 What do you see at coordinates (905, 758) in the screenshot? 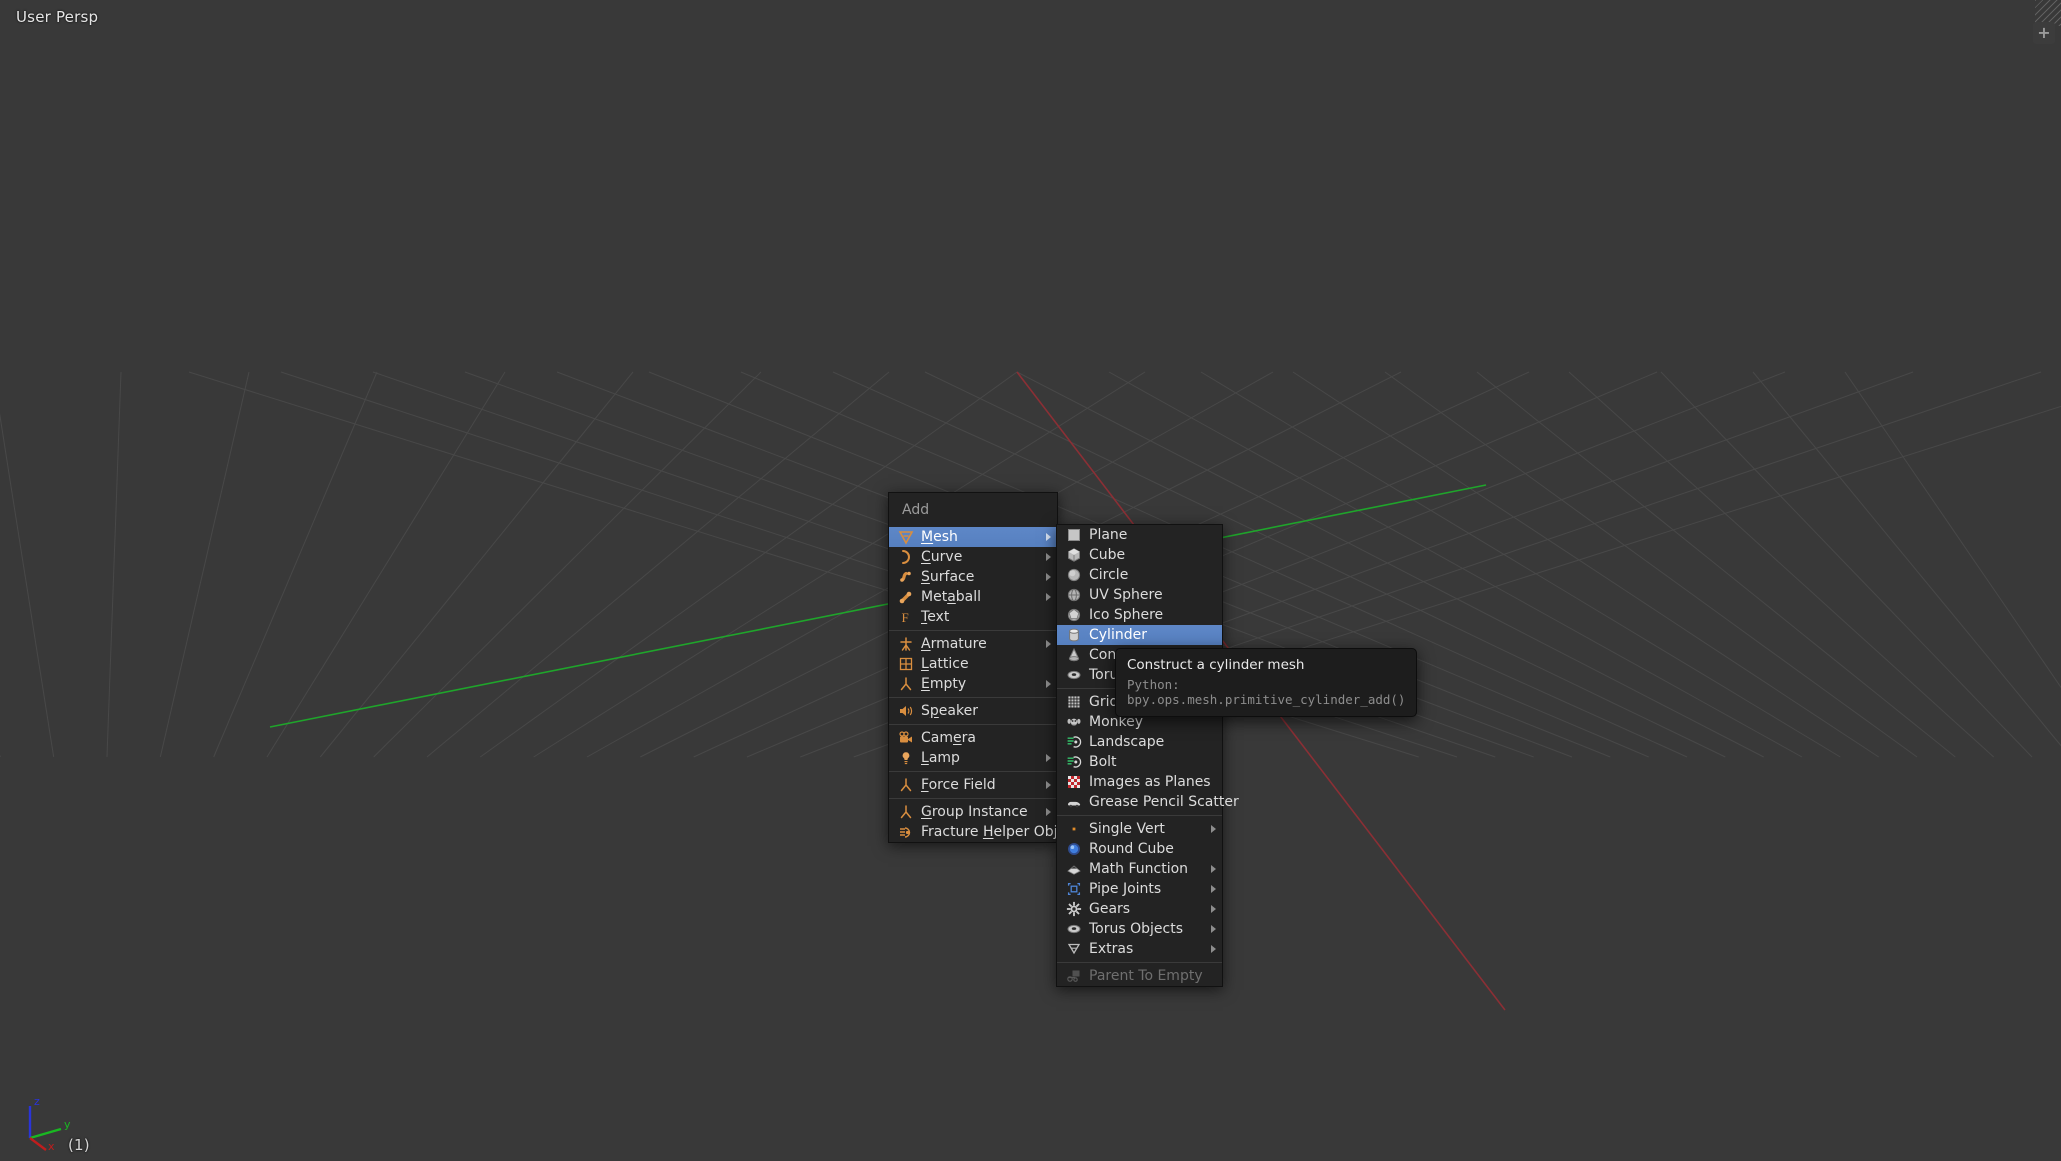
I see `lamp-icon` at bounding box center [905, 758].